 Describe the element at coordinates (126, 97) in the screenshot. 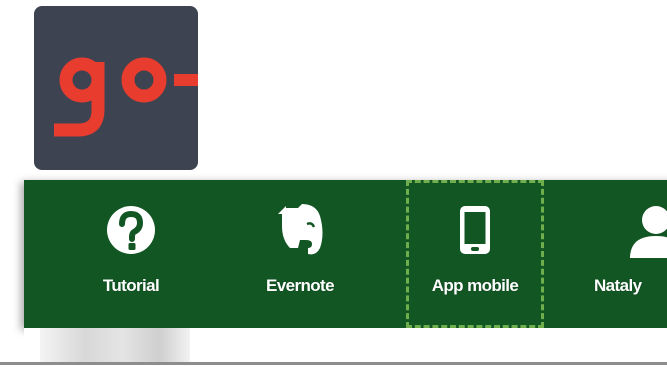

I see `go-logo-icon` at that location.